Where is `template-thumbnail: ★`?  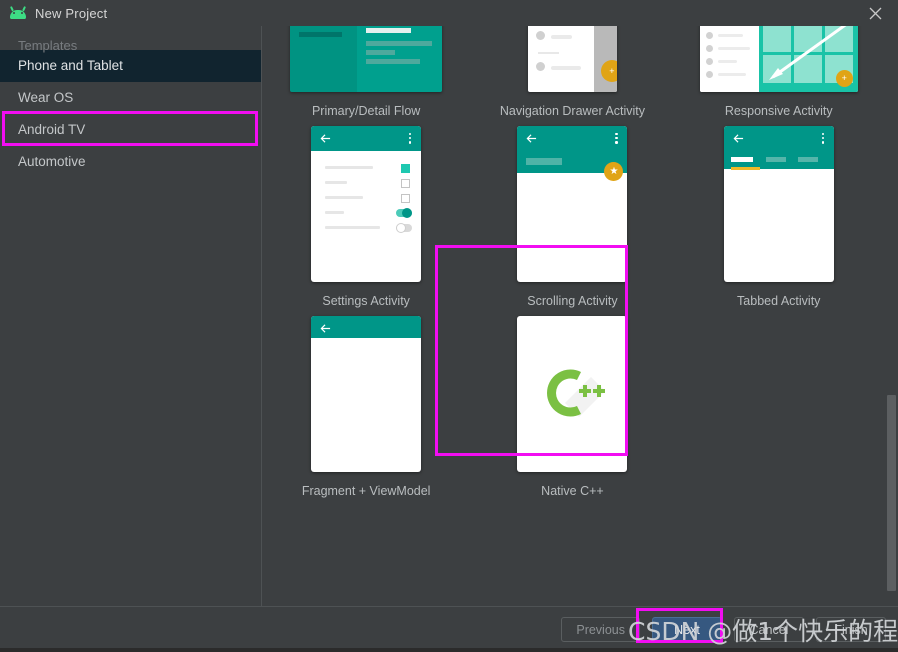
template-thumbnail: ★ is located at coordinates (572, 204).